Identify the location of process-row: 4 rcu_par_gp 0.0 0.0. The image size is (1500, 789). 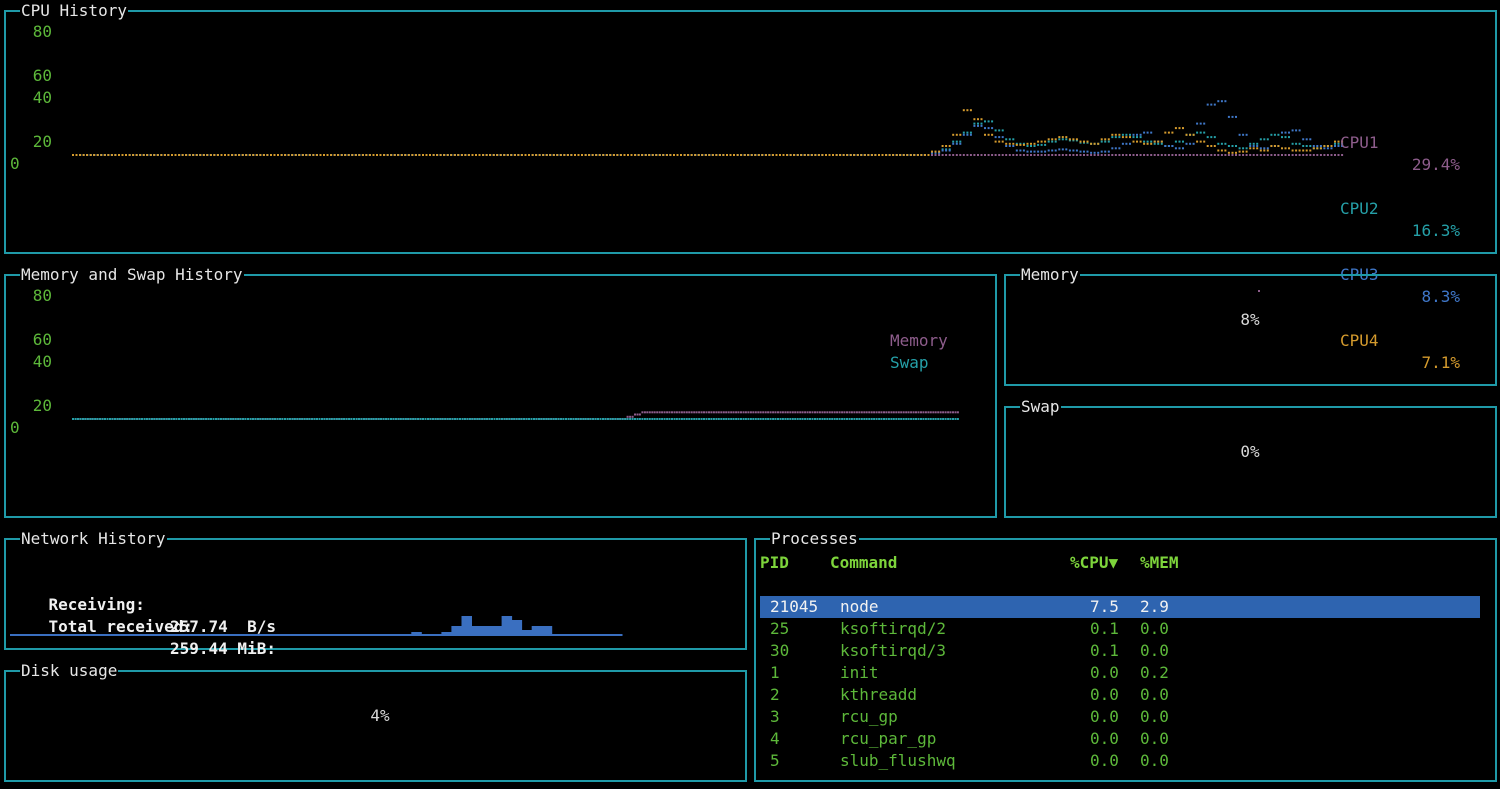
(1120, 739).